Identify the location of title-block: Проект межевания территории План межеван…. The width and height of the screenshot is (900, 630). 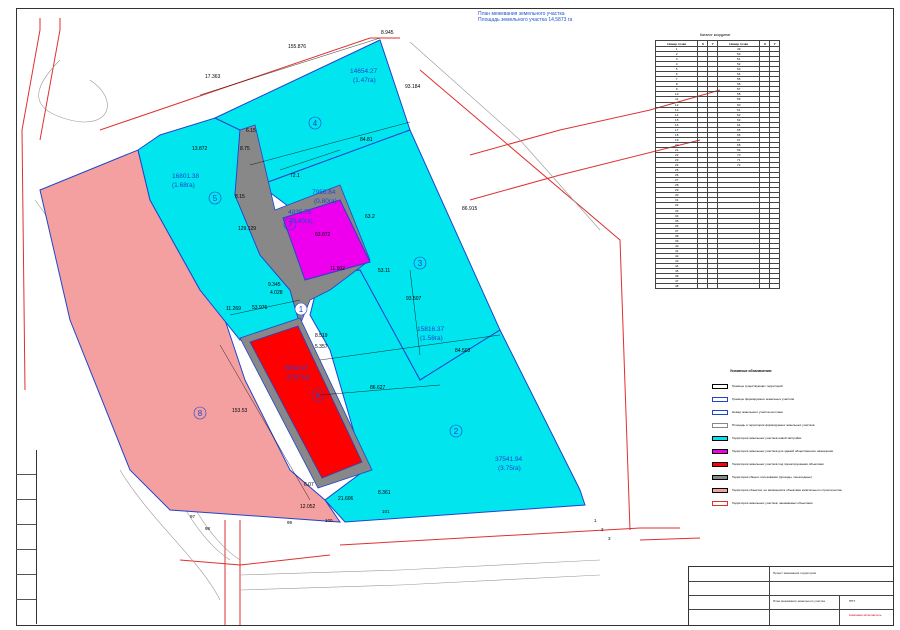
(790, 595).